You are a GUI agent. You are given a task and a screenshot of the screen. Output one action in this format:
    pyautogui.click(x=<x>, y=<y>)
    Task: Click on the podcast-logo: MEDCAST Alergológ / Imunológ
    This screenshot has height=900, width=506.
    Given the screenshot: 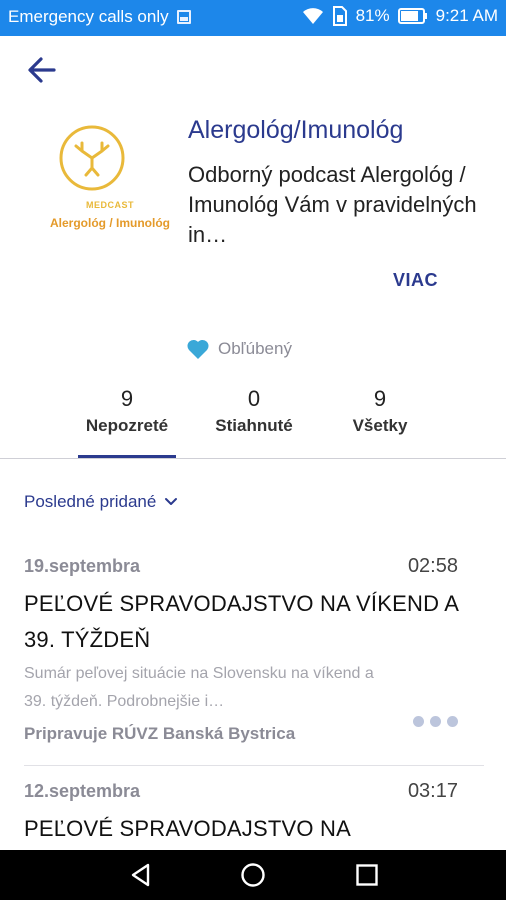 What is the action you would take?
    pyautogui.click(x=110, y=182)
    